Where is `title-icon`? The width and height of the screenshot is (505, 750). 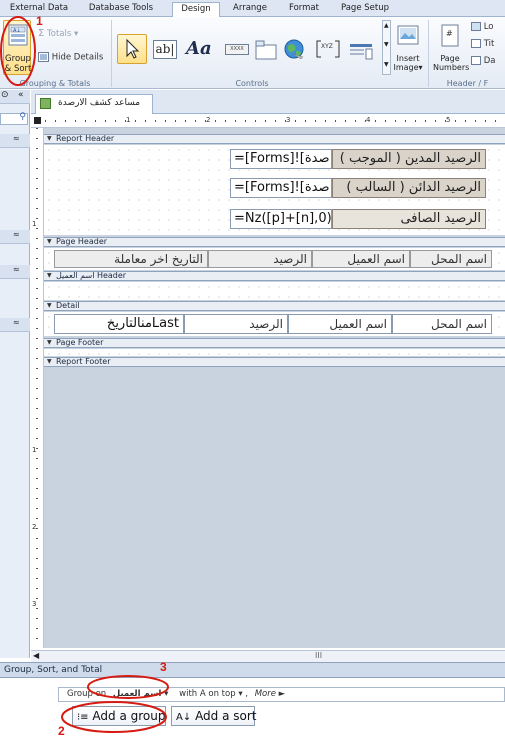 title-icon is located at coordinates (476, 43).